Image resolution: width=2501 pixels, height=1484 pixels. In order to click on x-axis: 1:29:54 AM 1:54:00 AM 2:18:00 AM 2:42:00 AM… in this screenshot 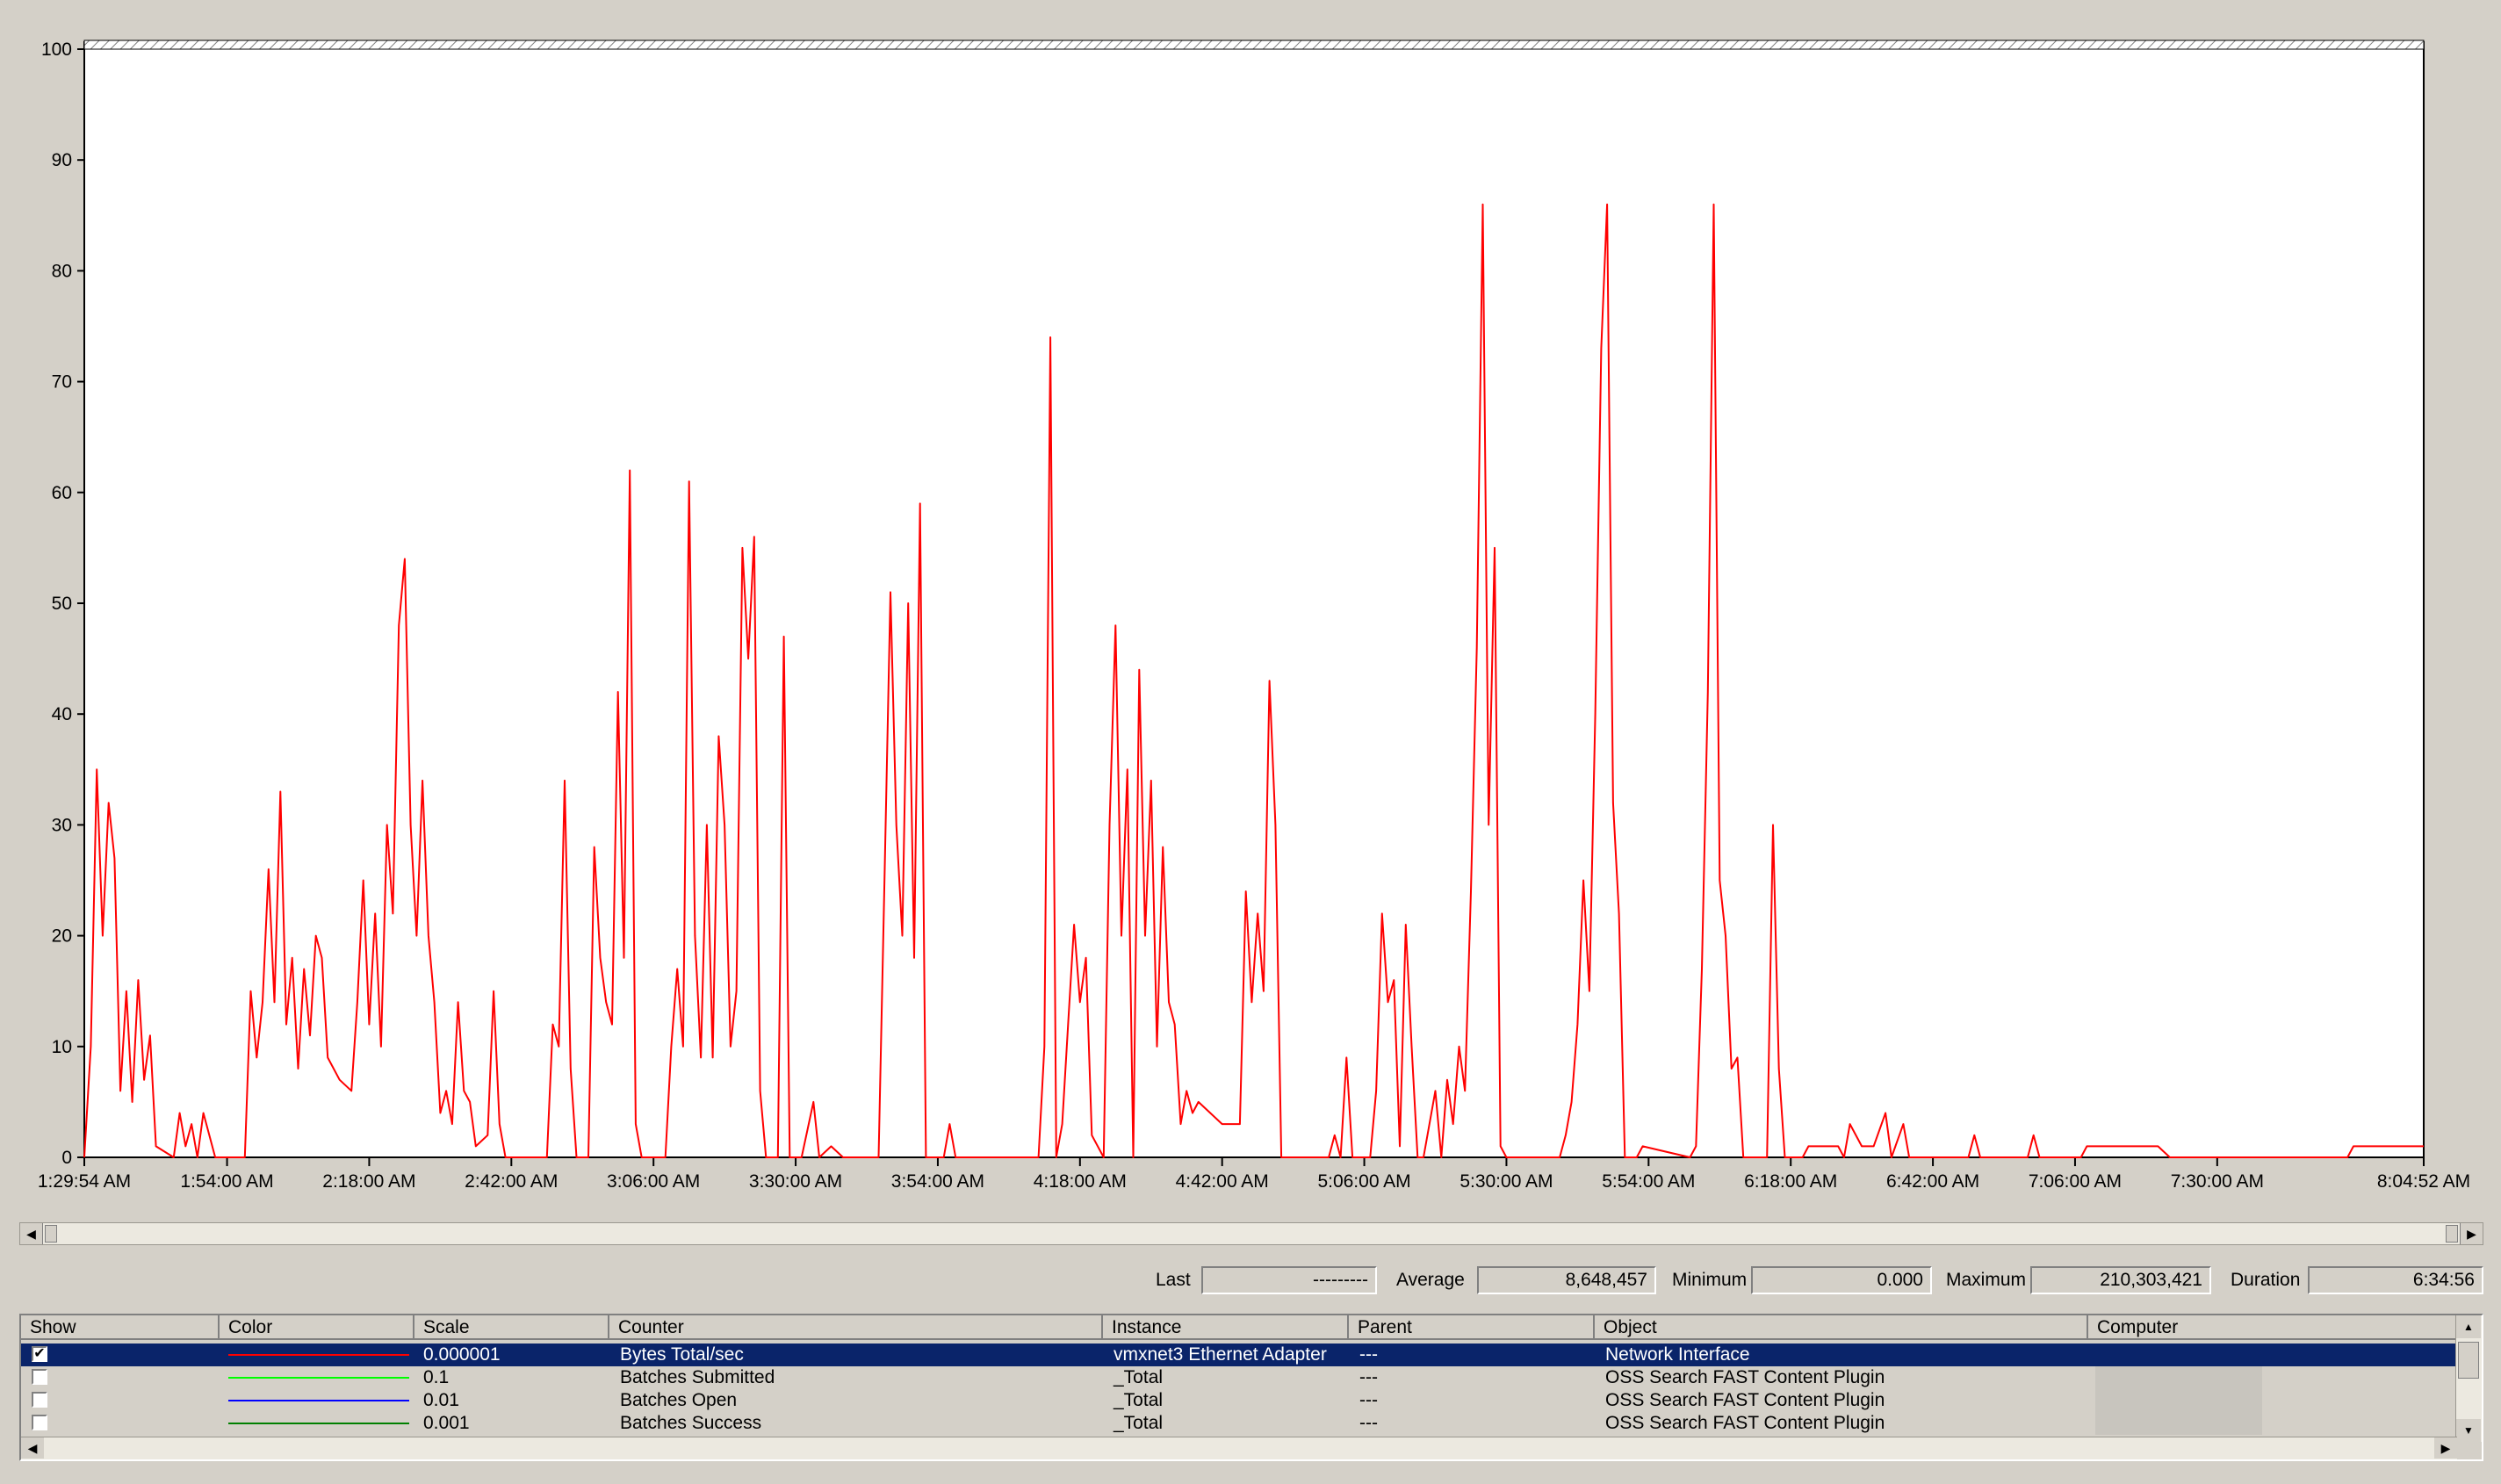, I will do `click(1254, 1174)`.